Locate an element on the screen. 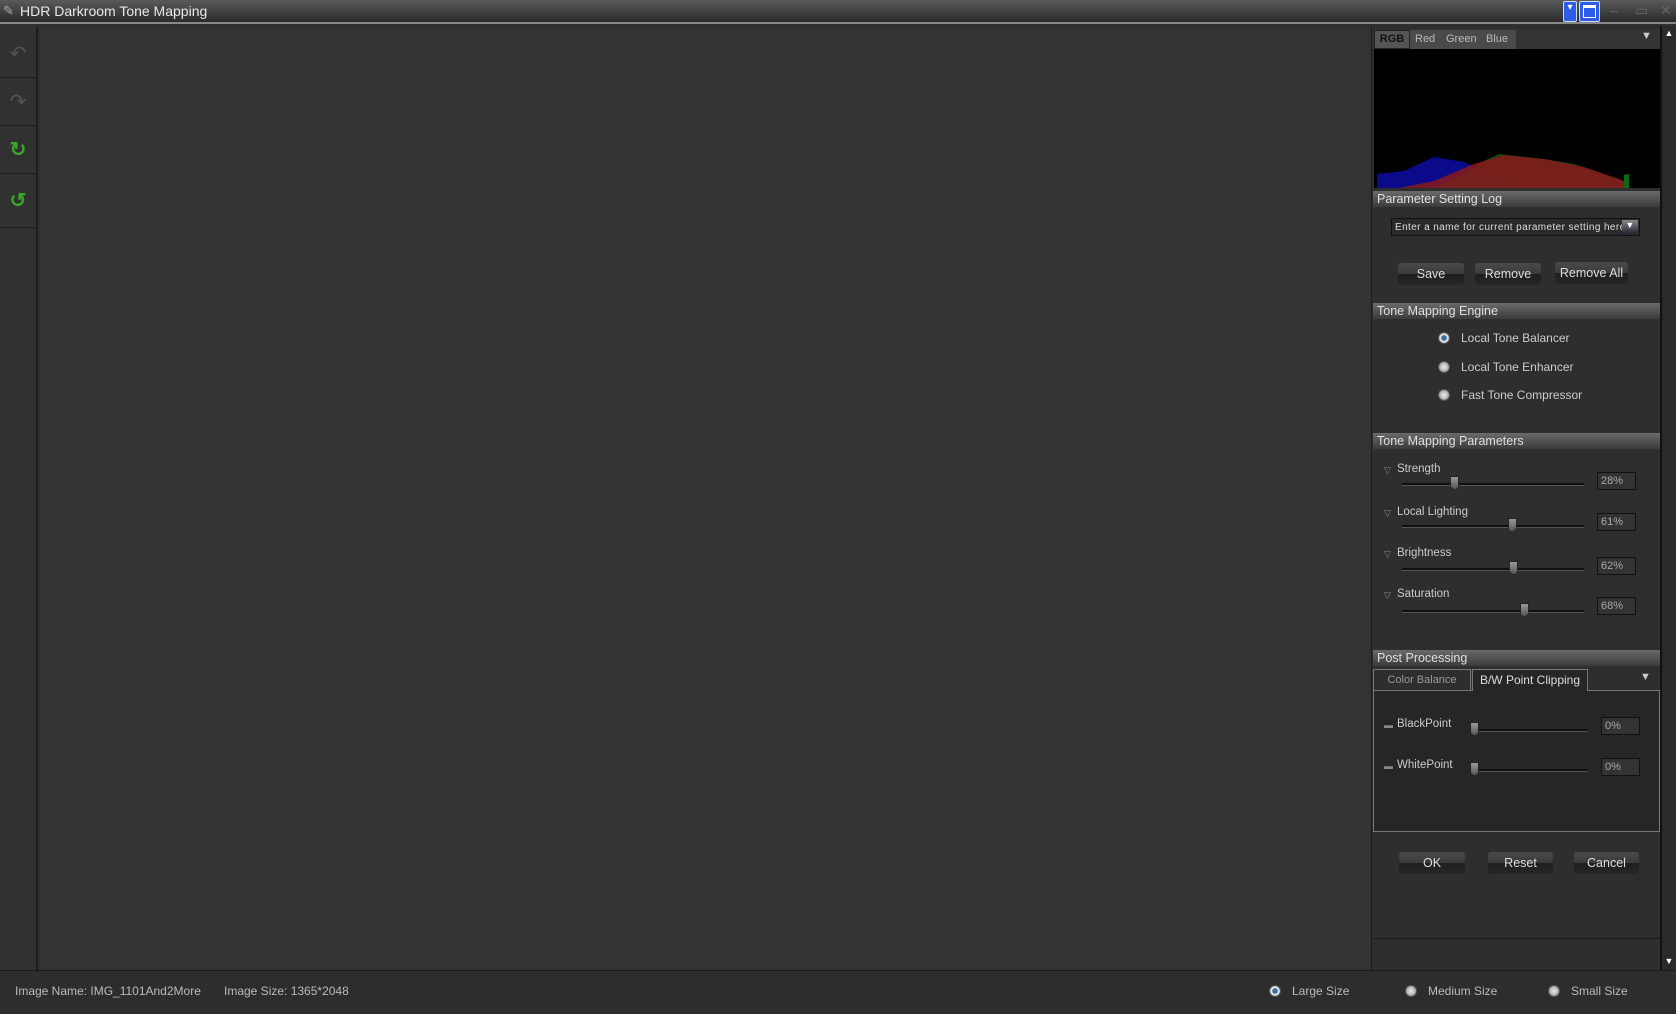 Image resolution: width=1676 pixels, height=1014 pixels. tab-color-balance: Color Balance is located at coordinates (1422, 679).